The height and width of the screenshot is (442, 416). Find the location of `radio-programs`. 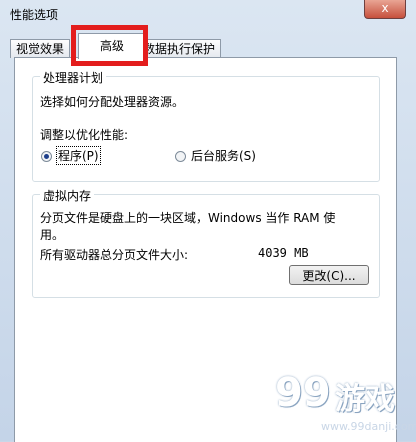

radio-programs is located at coordinates (46, 156).